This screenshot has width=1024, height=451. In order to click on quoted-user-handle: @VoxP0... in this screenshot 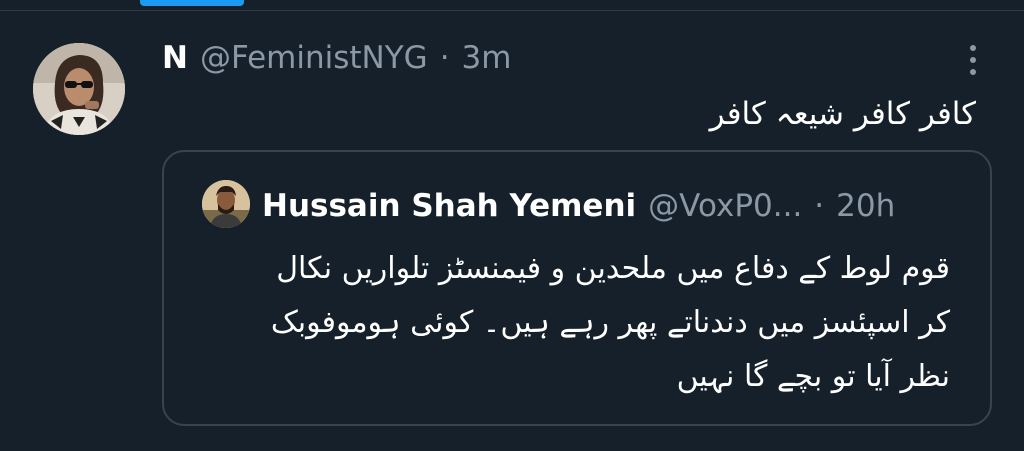, I will do `click(725, 206)`.